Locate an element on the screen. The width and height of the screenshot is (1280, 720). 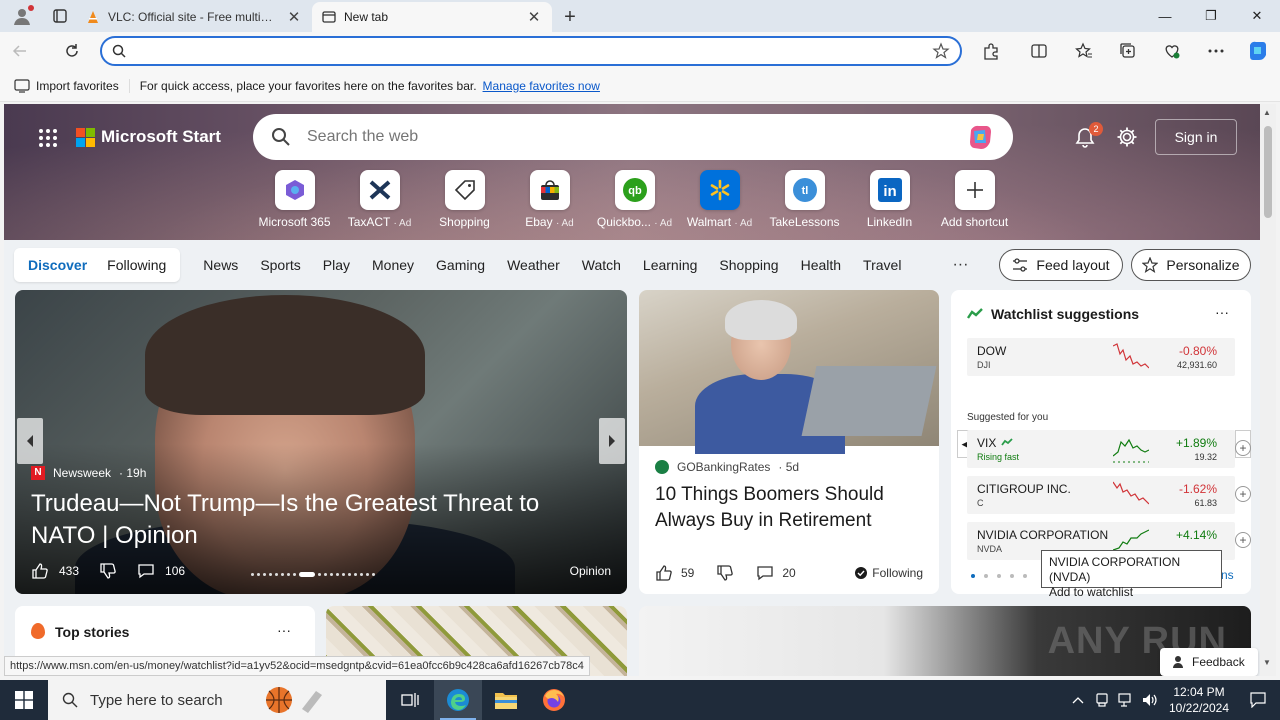
page-scrollbar: ▲ ▼ is located at coordinates (1268, 390).